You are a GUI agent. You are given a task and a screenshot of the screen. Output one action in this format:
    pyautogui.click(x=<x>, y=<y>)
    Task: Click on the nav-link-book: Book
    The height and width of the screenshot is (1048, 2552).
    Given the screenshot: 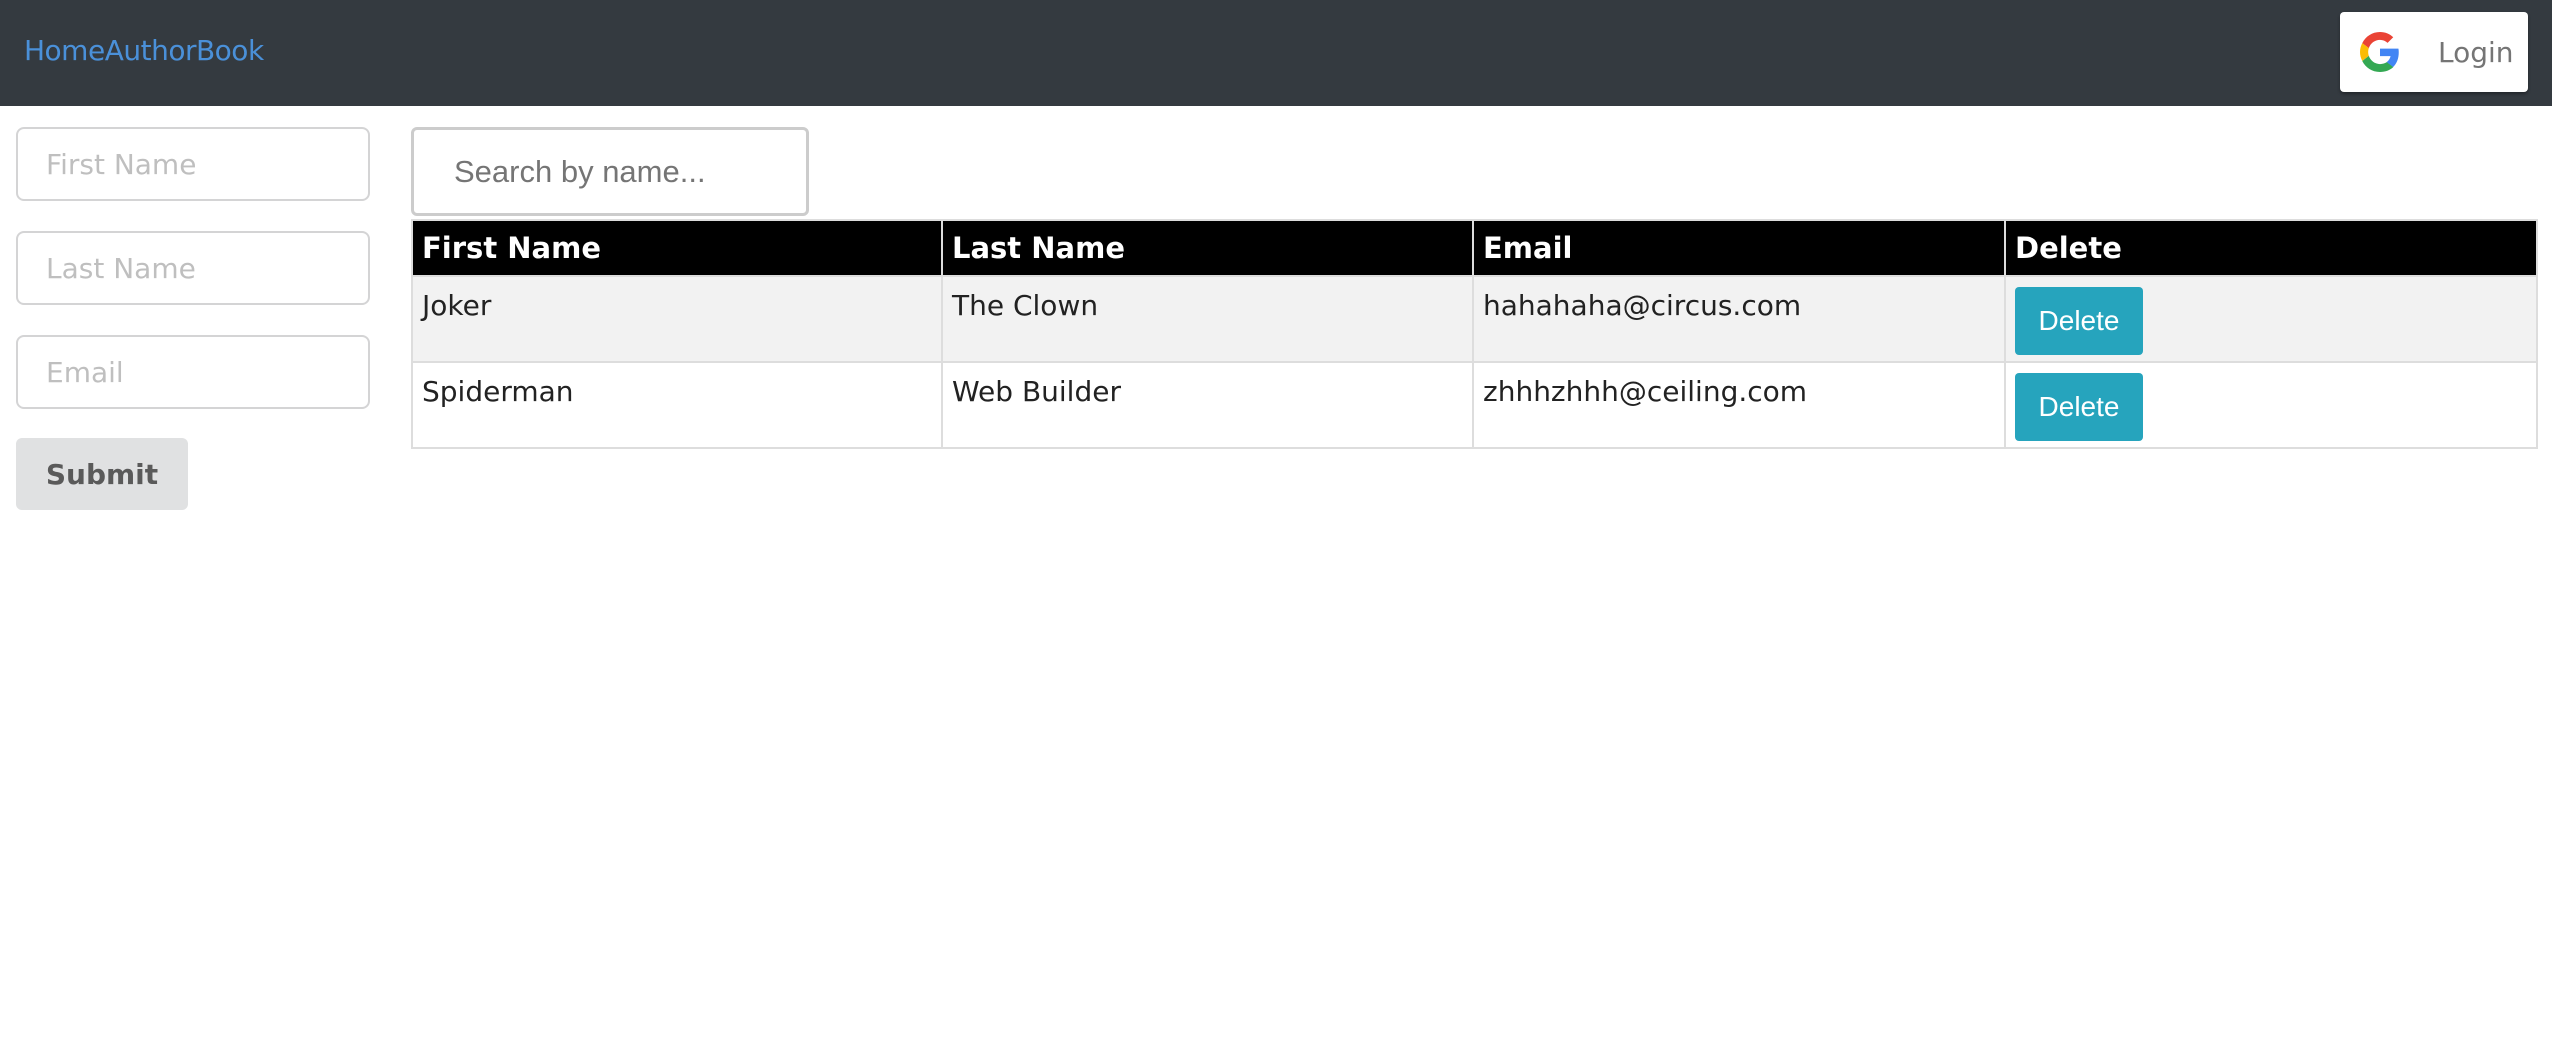 What is the action you would take?
    pyautogui.click(x=230, y=50)
    